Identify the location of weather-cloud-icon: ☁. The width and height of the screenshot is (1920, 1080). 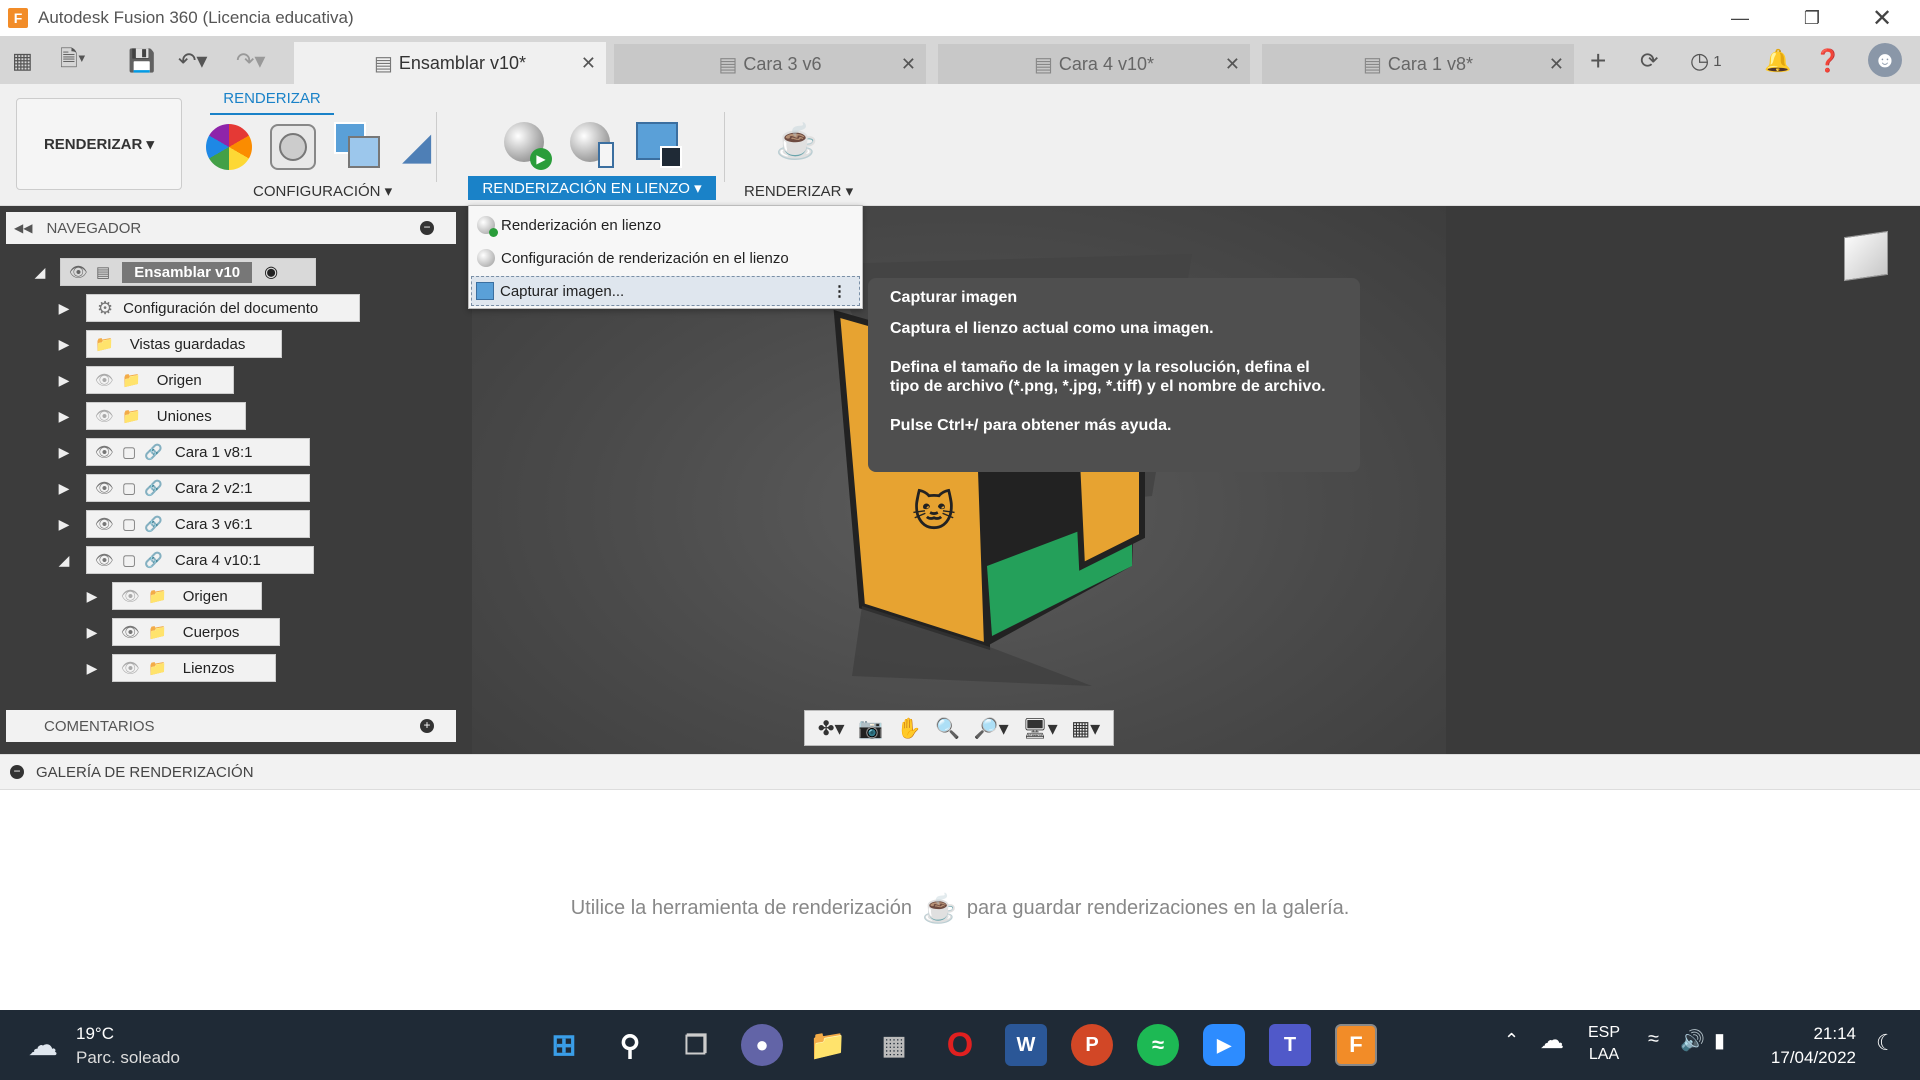
(43, 1045).